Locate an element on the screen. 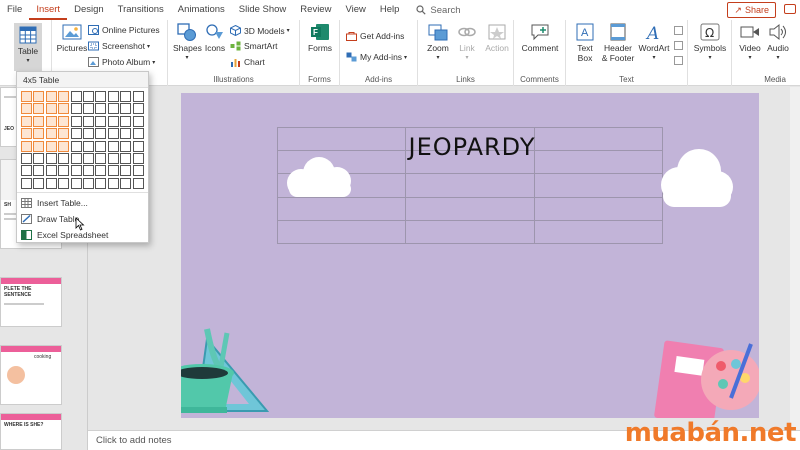 The image size is (800, 450). 3d-models-button: 3D Models ▾ is located at coordinates (260, 30).